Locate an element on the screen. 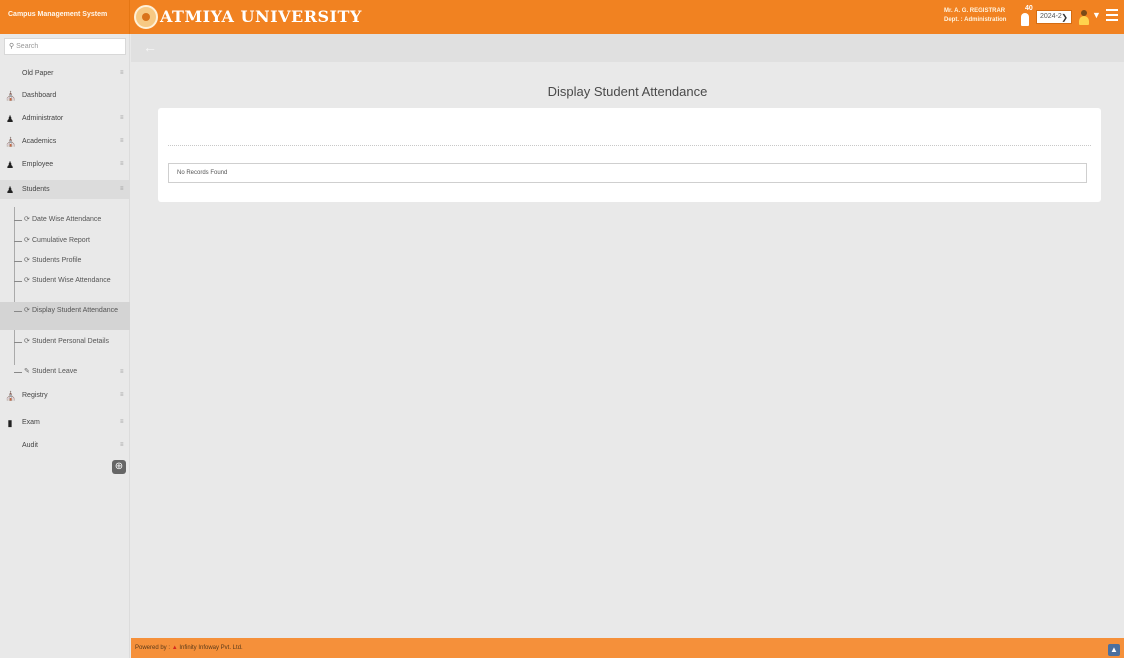 This screenshot has width=1124, height=658. sidebar-item-label: Exam is located at coordinates (31, 422).